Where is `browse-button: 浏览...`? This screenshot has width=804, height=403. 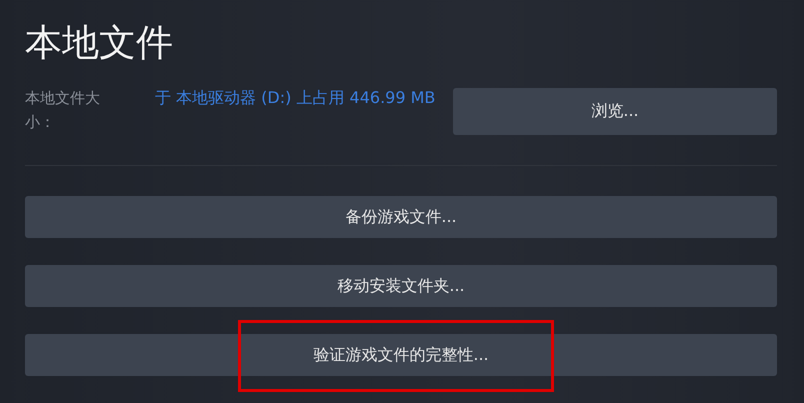 browse-button: 浏览... is located at coordinates (615, 111).